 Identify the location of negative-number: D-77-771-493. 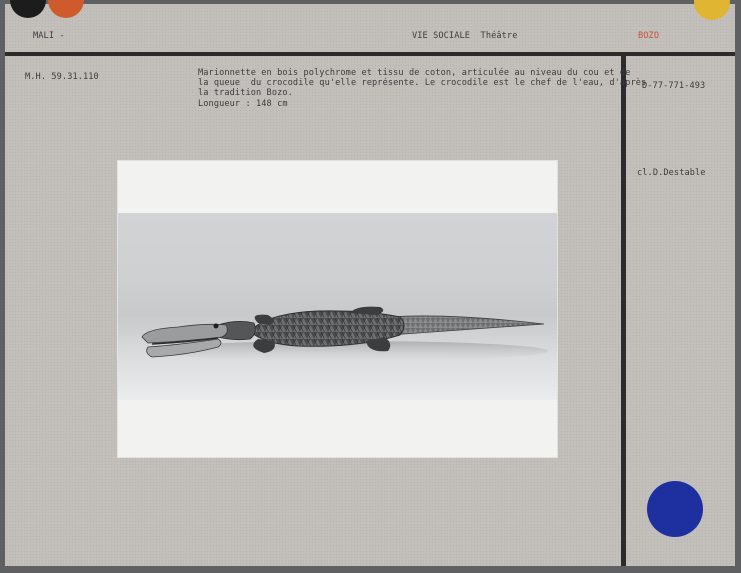
(674, 86).